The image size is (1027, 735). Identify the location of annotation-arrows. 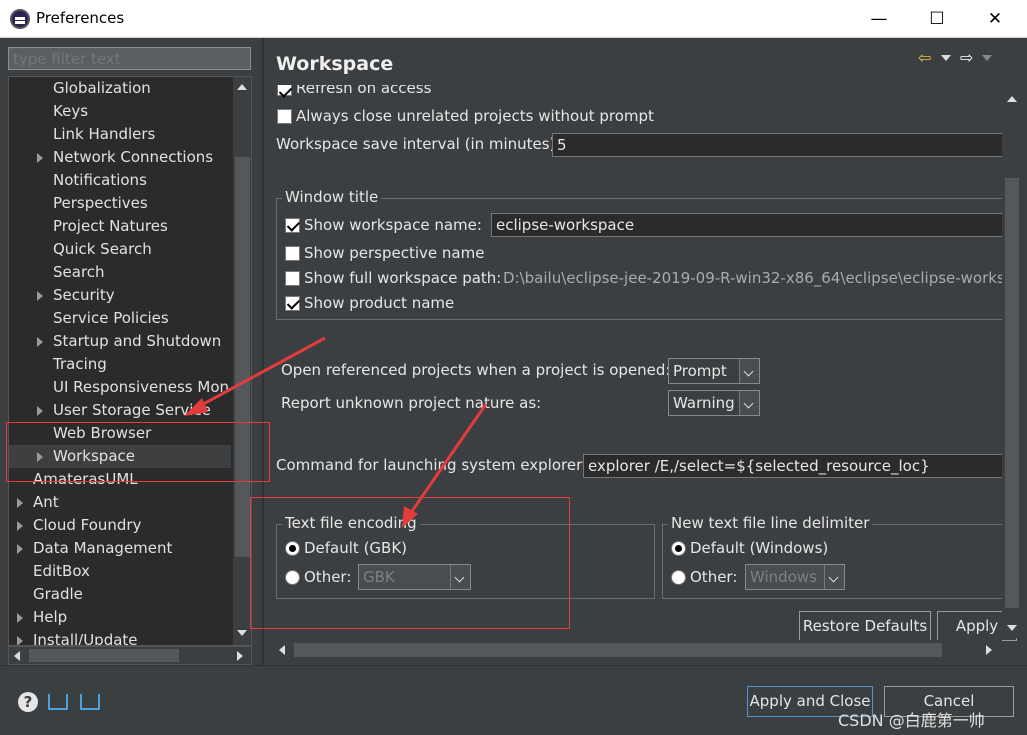
(336, 432).